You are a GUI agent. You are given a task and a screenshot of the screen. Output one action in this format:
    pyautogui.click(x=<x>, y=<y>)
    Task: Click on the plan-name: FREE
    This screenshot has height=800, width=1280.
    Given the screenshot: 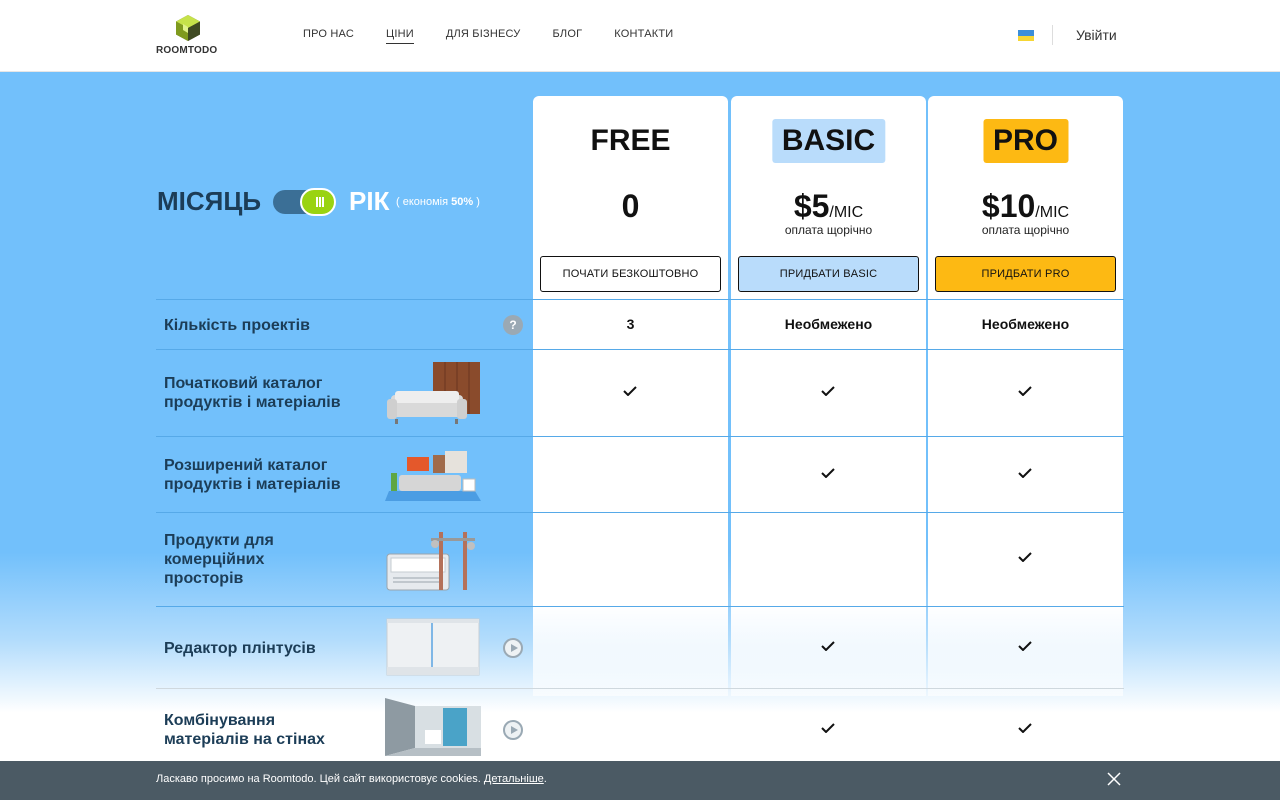 What is the action you would take?
    pyautogui.click(x=630, y=140)
    